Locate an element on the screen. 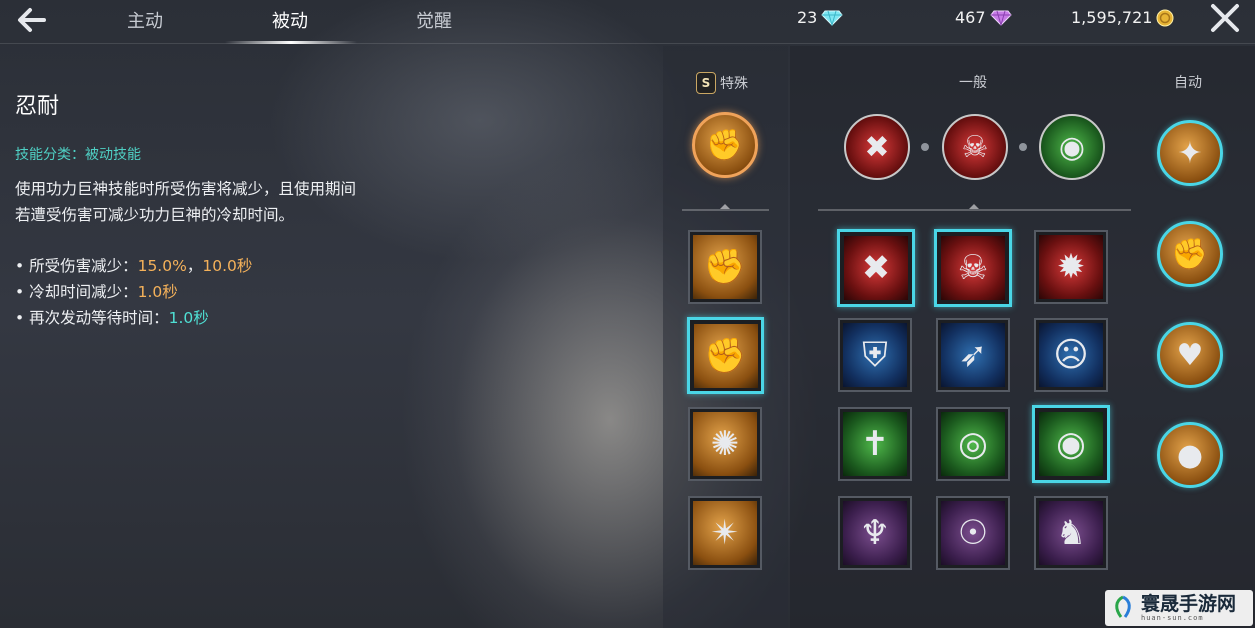 The image size is (1255, 628). gold-sphere-icon: ● is located at coordinates (1190, 455).